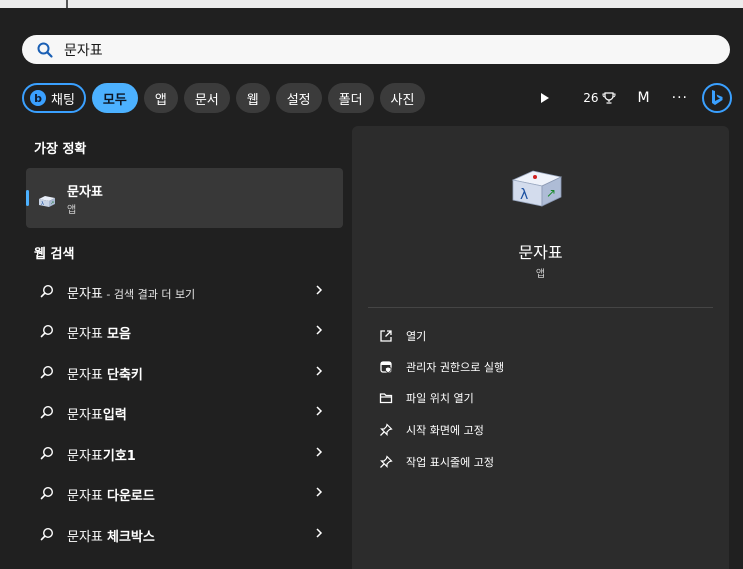  What do you see at coordinates (38, 98) in the screenshot?
I see `bing-chat-icon: b` at bounding box center [38, 98].